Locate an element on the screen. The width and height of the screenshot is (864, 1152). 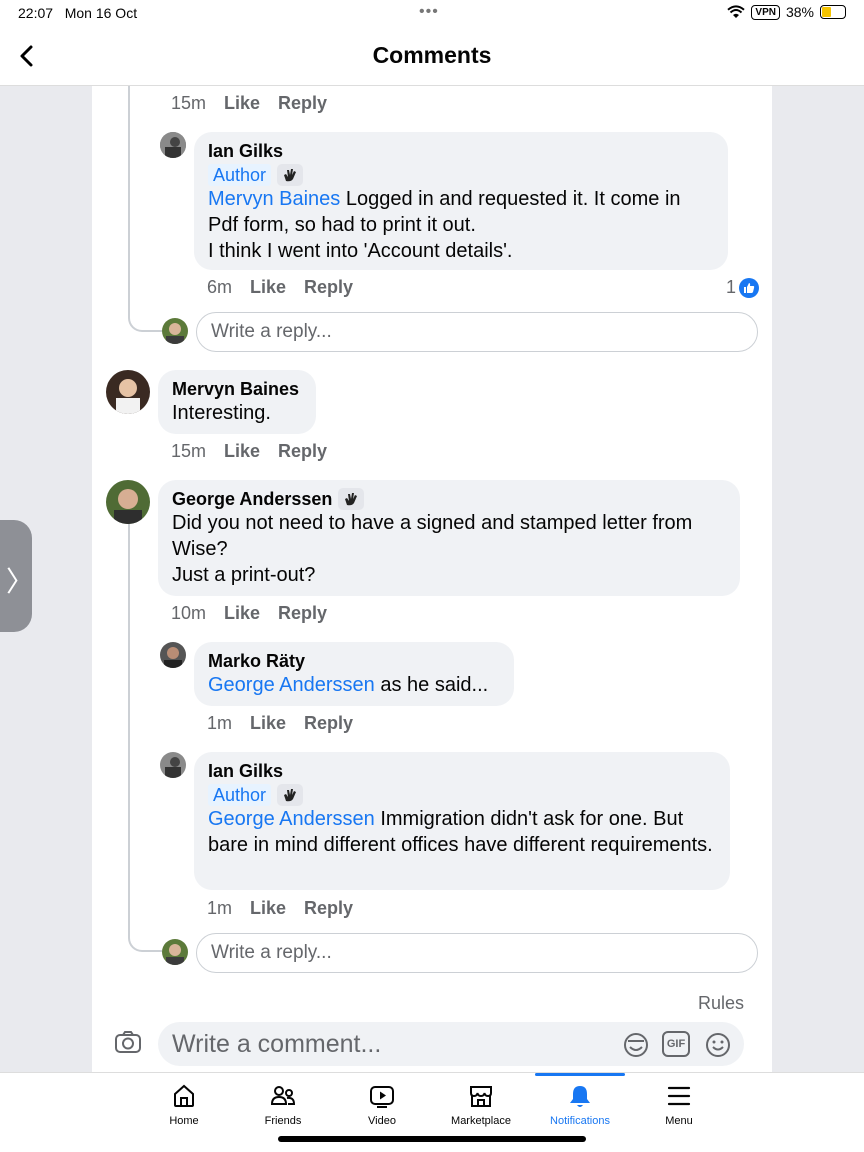
tab-home: Home is located at coordinates (184, 1112).